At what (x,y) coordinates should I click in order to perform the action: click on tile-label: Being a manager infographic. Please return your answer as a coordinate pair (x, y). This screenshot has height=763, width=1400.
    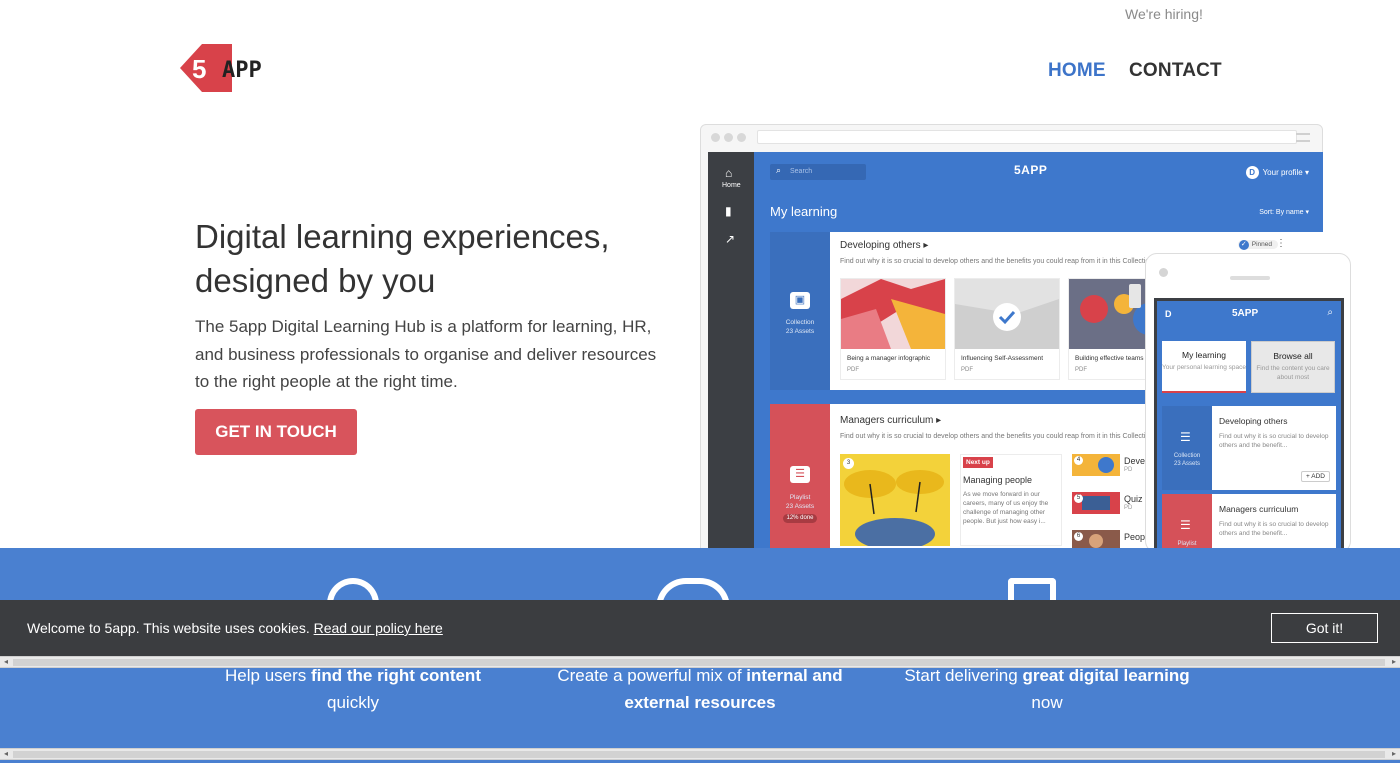
    Looking at the image, I should click on (889, 358).